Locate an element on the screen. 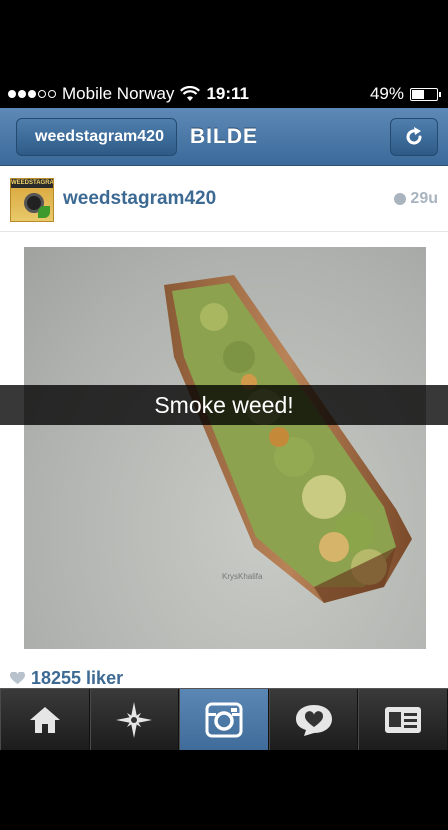 Image resolution: width=448 pixels, height=830 pixels. carrier-name: Mobile Norway is located at coordinates (118, 93).